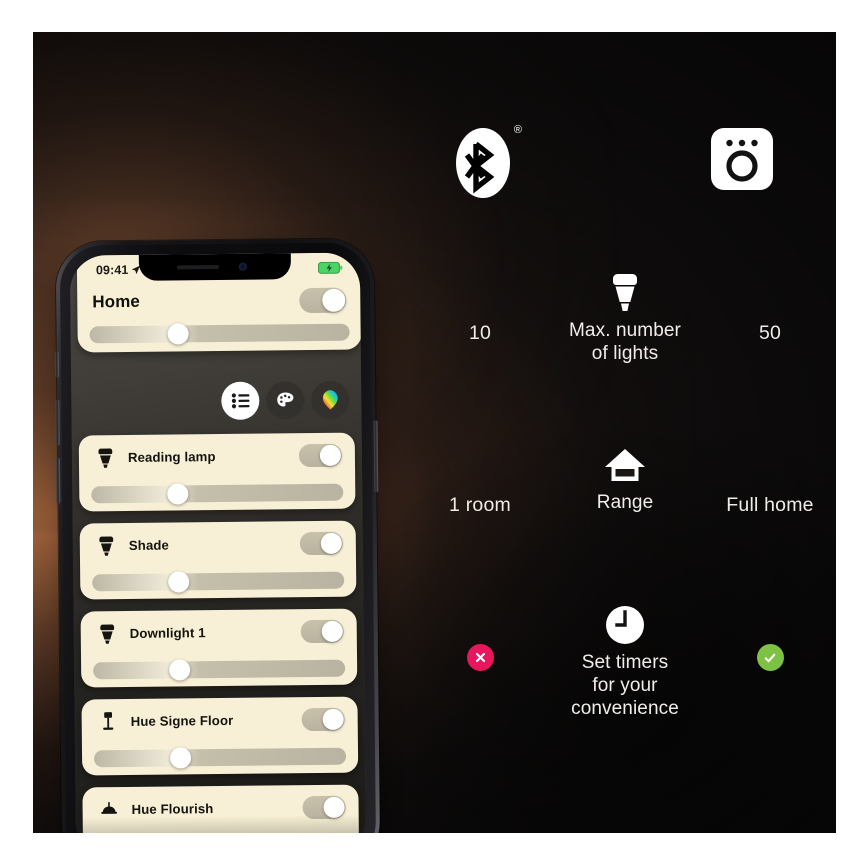 This screenshot has height=868, width=868. Describe the element at coordinates (742, 159) in the screenshot. I see `hue-bridge-icon` at that location.